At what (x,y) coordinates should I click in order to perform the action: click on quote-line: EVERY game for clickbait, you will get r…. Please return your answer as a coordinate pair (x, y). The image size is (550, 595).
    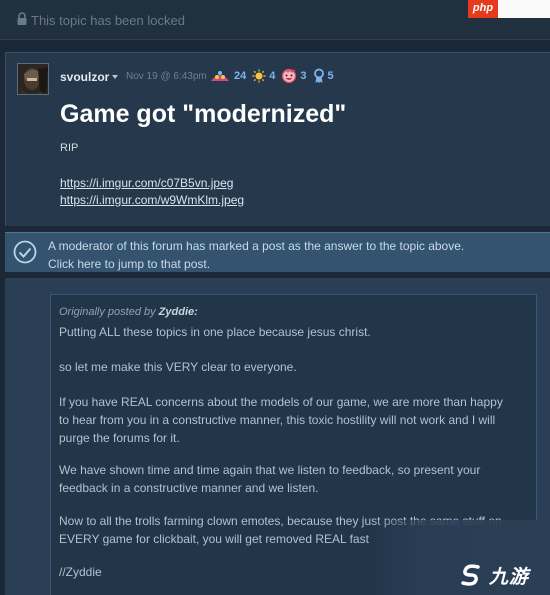
    Looking at the image, I should click on (214, 539).